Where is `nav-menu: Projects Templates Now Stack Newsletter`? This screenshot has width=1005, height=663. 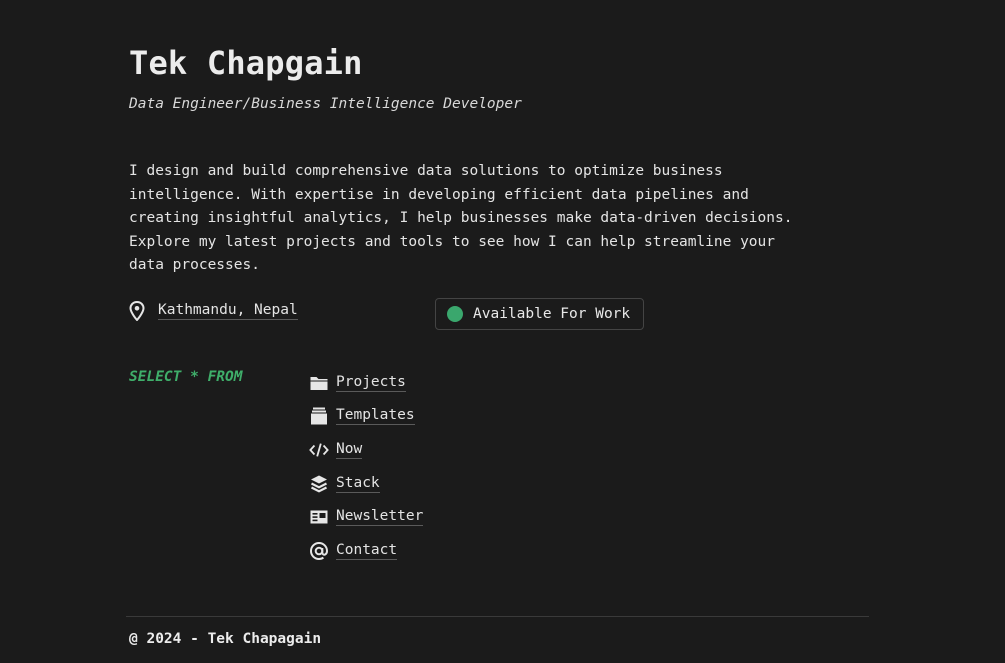 nav-menu: Projects Templates Now Stack Newsletter is located at coordinates (366, 467).